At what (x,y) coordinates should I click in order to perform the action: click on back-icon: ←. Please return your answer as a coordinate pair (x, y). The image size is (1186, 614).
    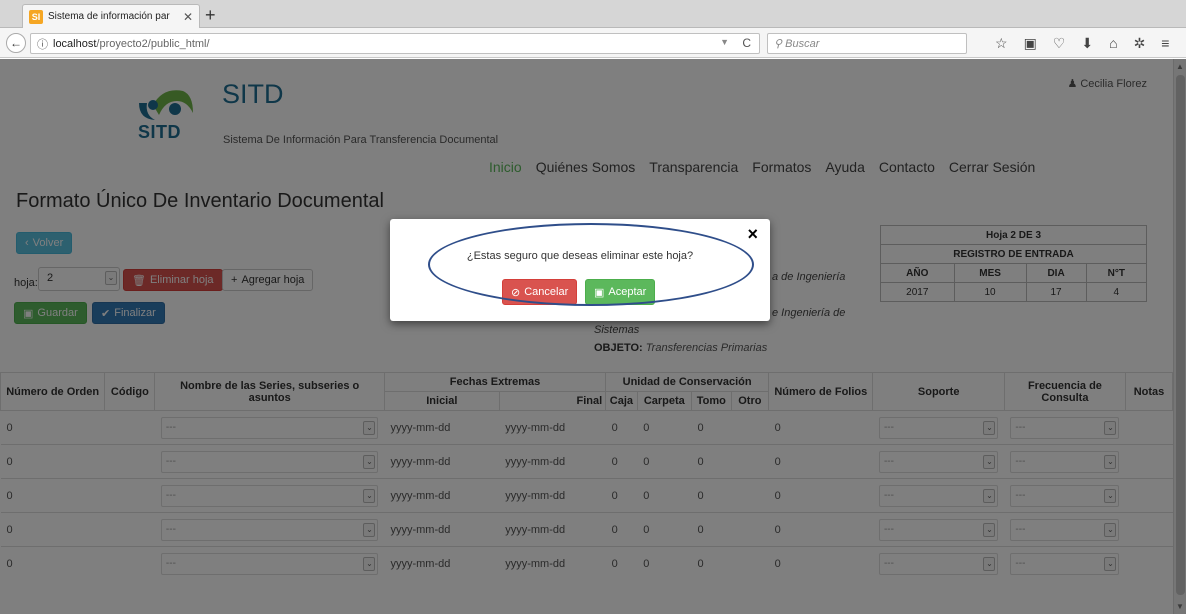
    Looking at the image, I should click on (16, 43).